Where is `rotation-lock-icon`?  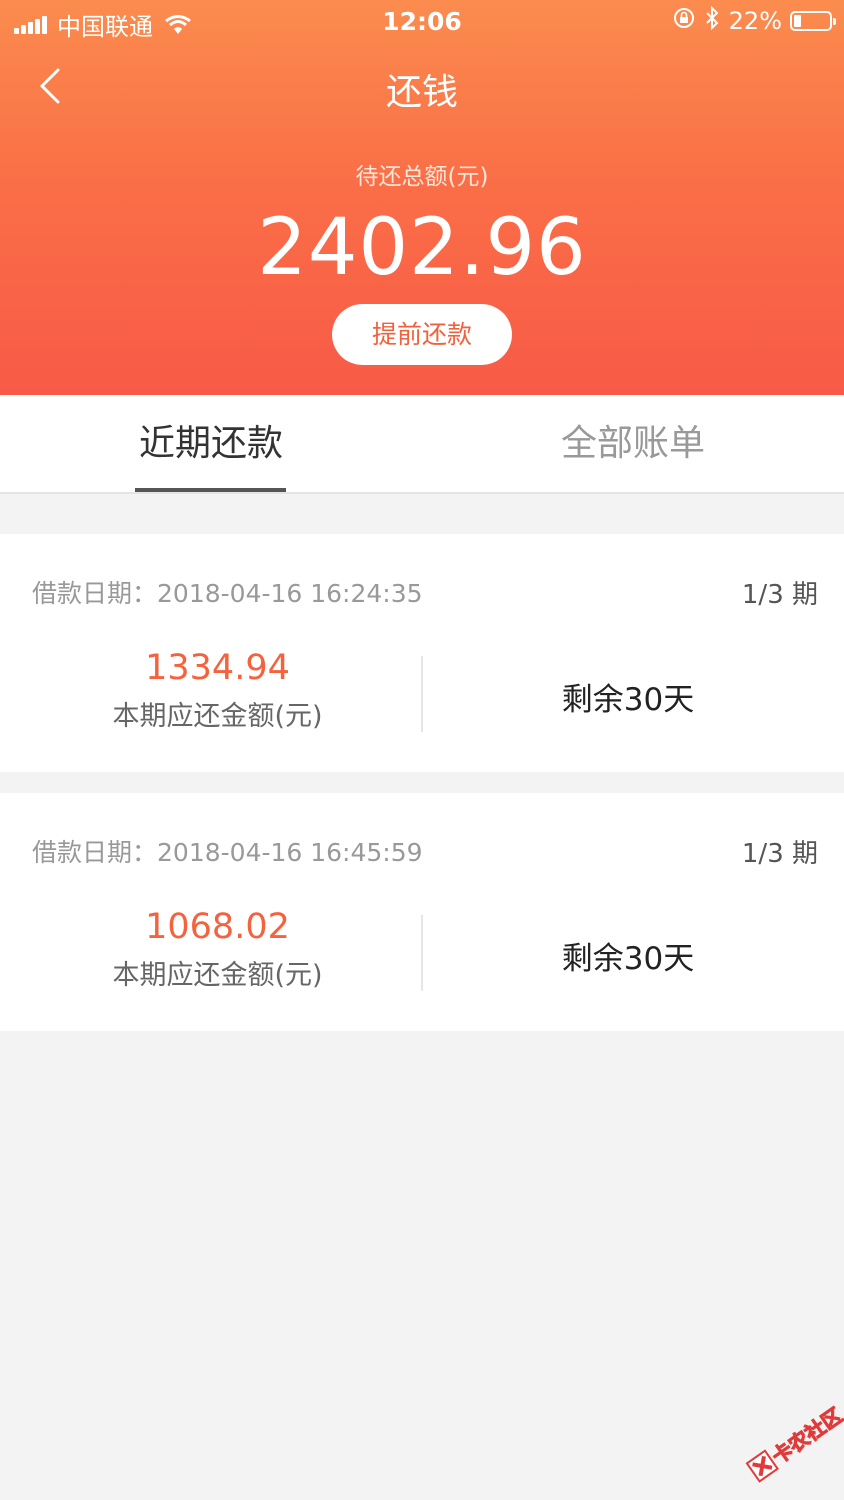 rotation-lock-icon is located at coordinates (684, 21).